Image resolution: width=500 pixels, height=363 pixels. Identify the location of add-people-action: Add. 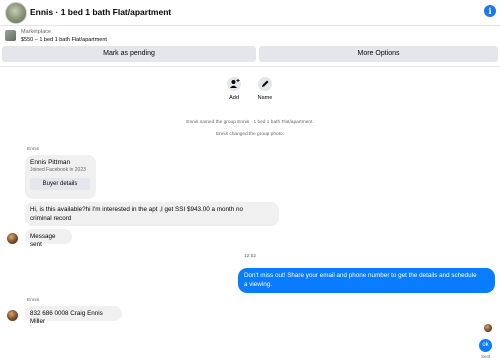
(234, 89).